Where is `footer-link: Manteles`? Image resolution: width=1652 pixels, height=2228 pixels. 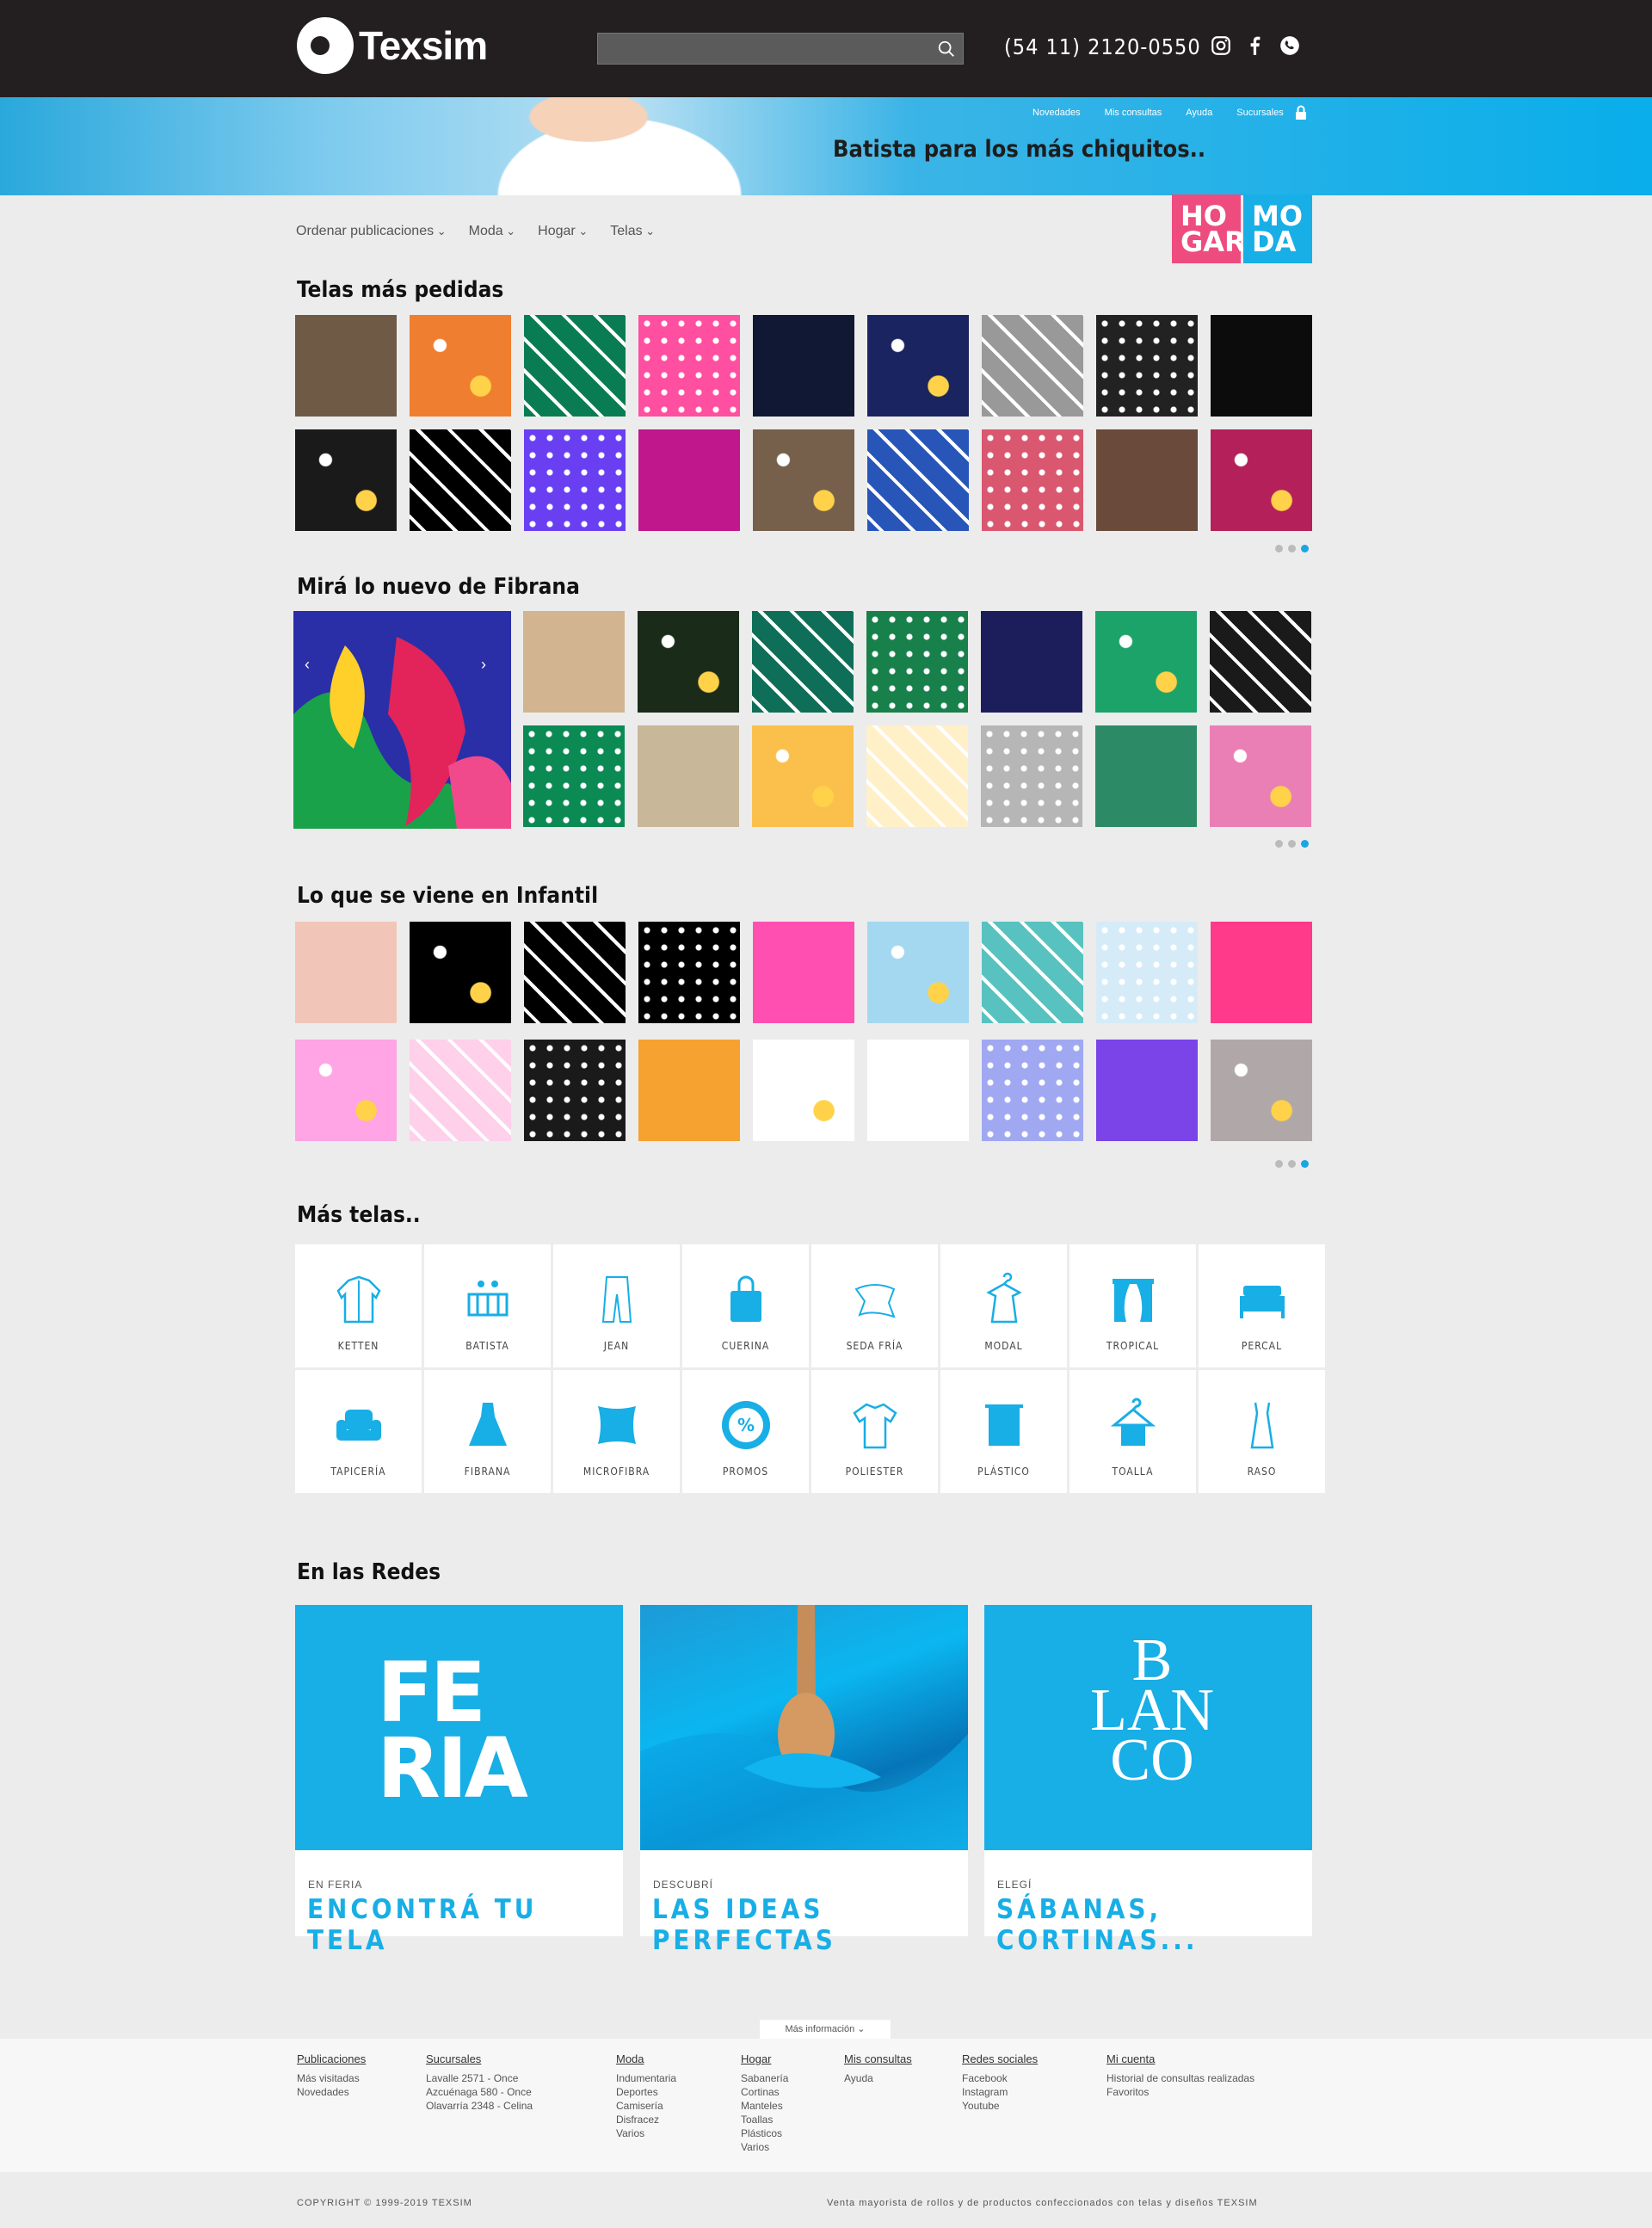 footer-link: Manteles is located at coordinates (764, 2106).